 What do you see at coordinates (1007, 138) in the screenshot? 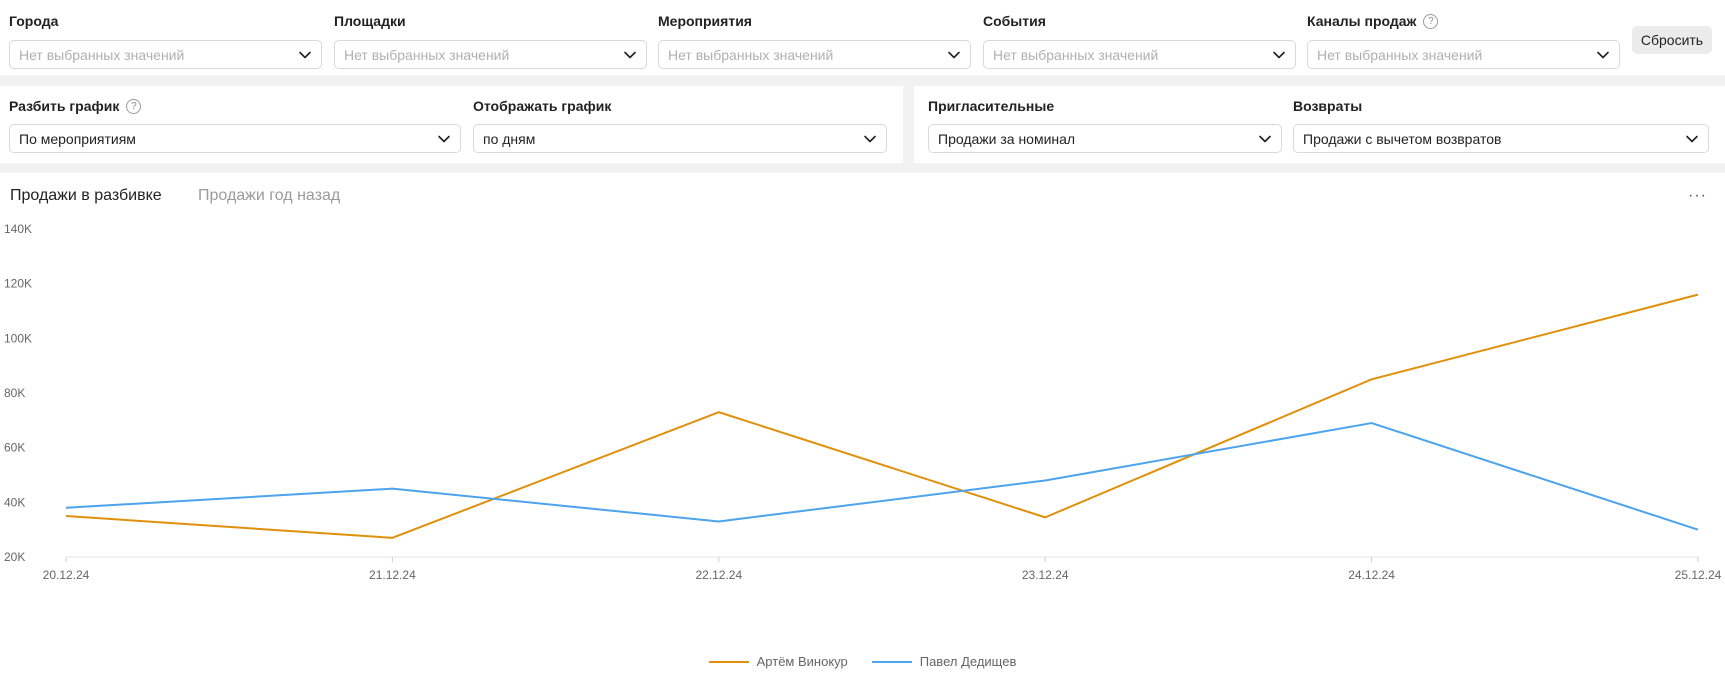
I see `invitations-select-value: Продажи за номинал` at bounding box center [1007, 138].